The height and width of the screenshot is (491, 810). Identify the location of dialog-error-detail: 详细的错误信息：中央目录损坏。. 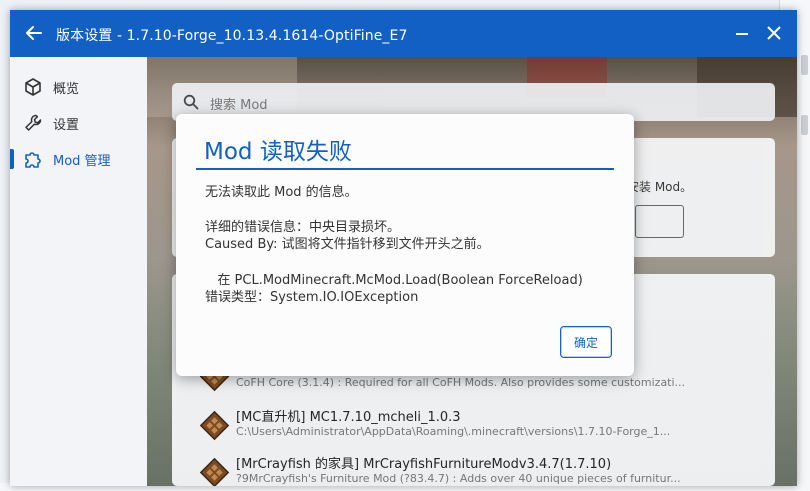
(303, 227).